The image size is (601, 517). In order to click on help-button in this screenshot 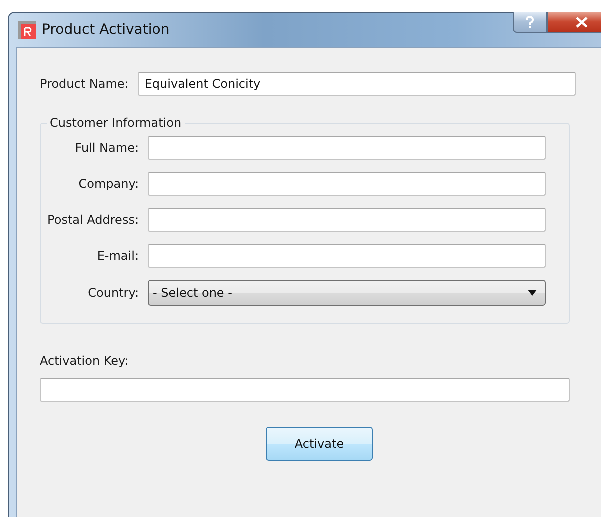, I will do `click(530, 22)`.